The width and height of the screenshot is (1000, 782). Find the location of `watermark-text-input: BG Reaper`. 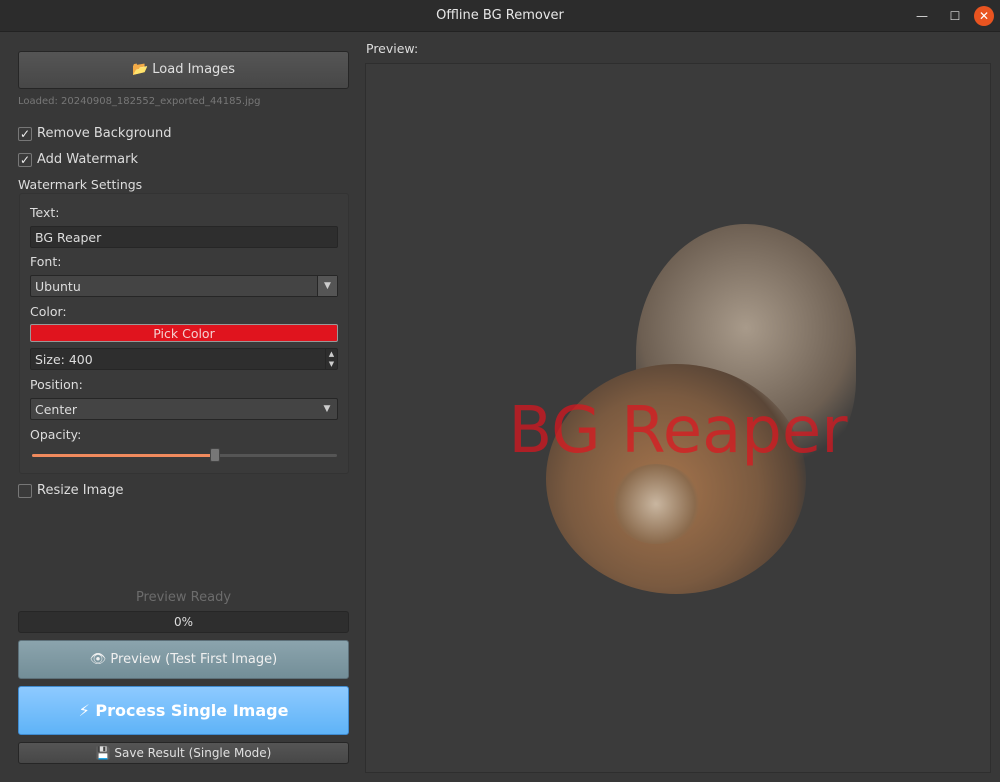

watermark-text-input: BG Reaper is located at coordinates (184, 237).